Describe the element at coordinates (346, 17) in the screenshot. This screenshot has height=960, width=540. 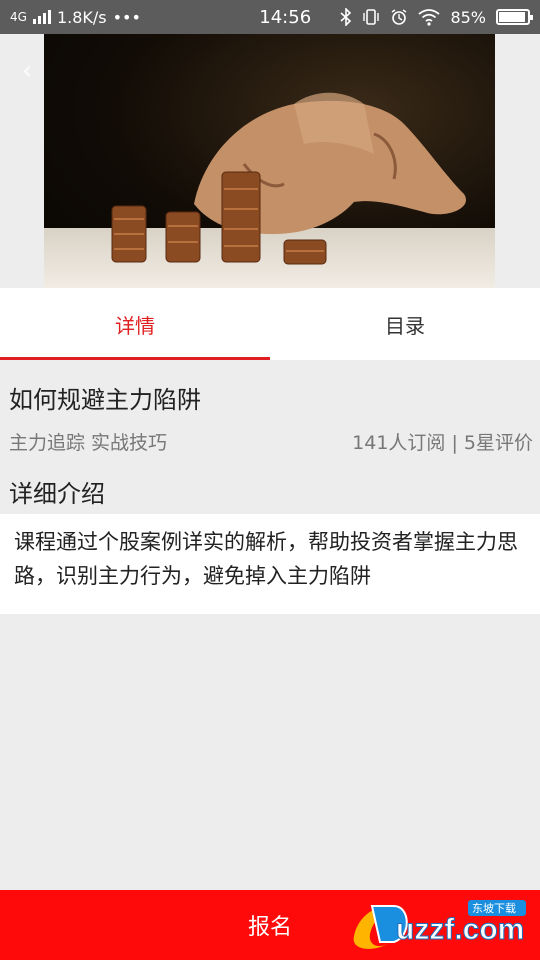
I see `bluetooth-icon` at that location.